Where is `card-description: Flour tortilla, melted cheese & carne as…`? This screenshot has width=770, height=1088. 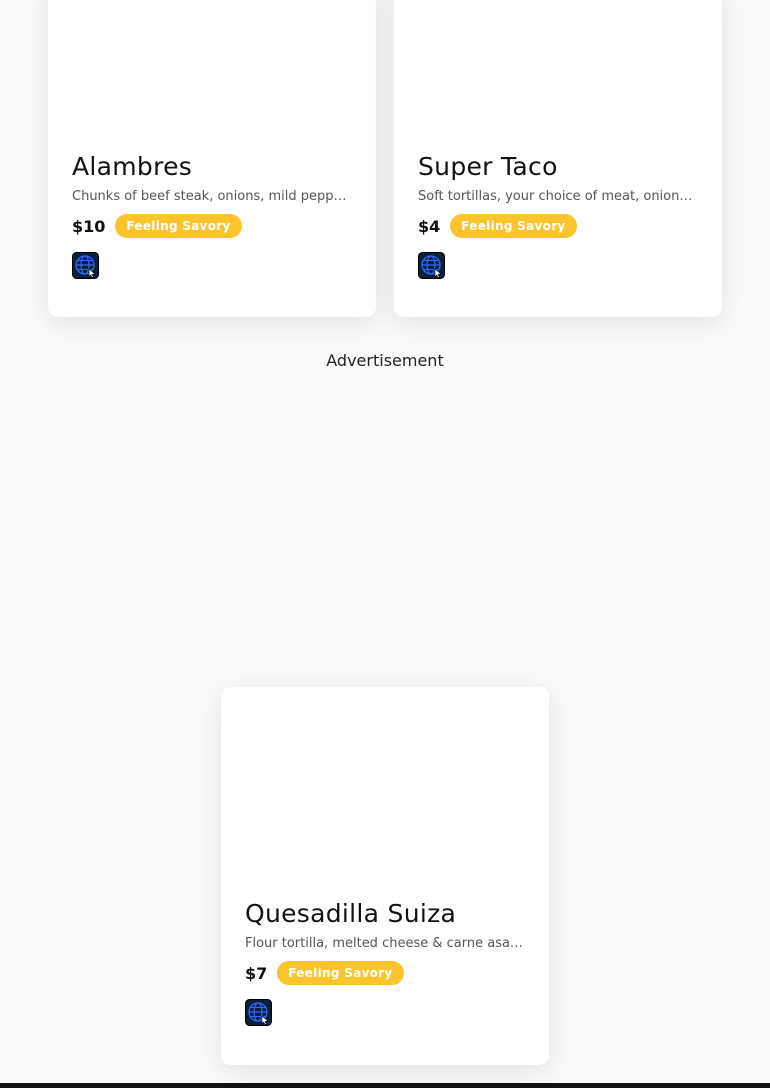 card-description: Flour tortilla, melted cheese & carne as… is located at coordinates (384, 943).